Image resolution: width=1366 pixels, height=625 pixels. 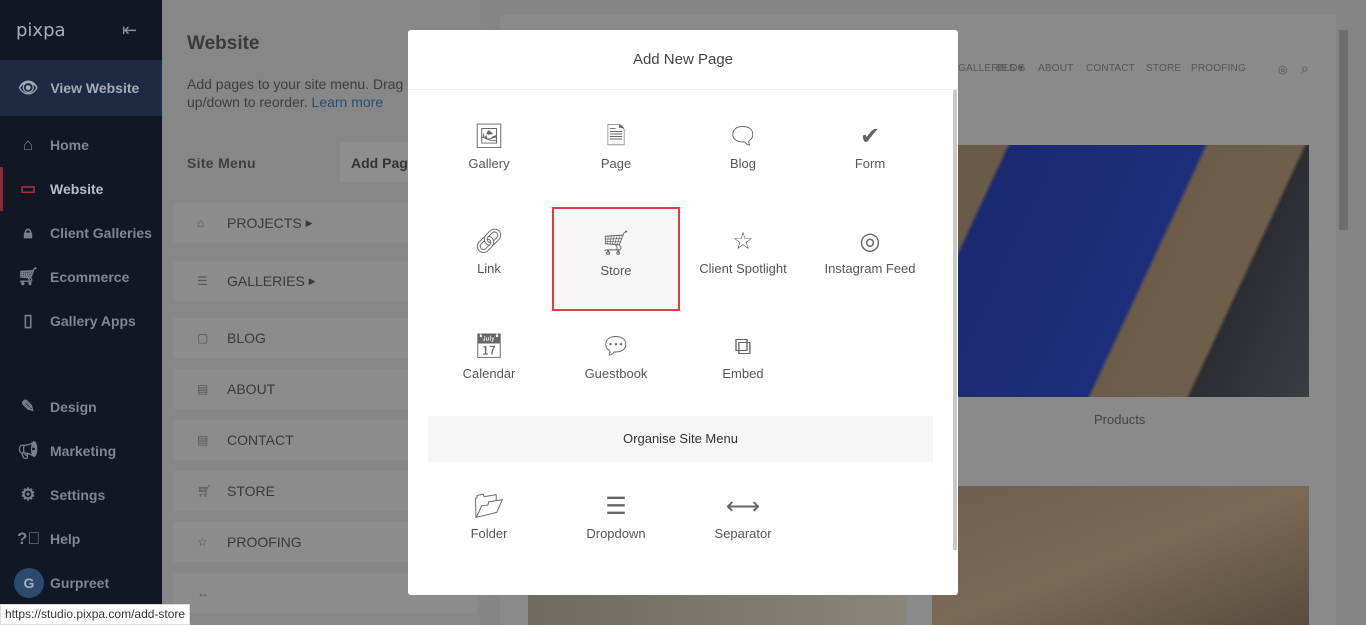 What do you see at coordinates (489, 154) in the screenshot?
I see `page-type-gallery: 🖼︎ Gallery` at bounding box center [489, 154].